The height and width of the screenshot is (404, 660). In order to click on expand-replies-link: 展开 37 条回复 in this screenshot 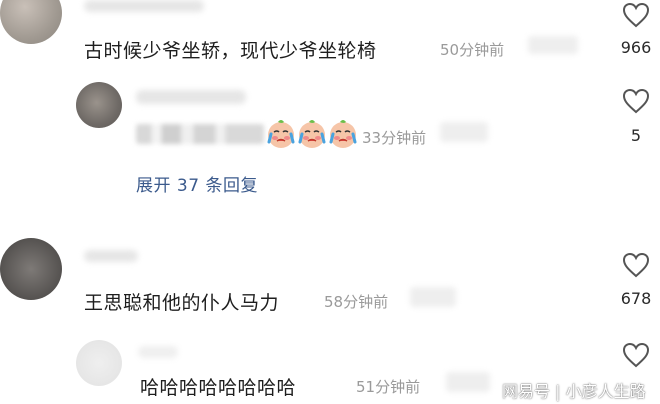, I will do `click(197, 183)`.